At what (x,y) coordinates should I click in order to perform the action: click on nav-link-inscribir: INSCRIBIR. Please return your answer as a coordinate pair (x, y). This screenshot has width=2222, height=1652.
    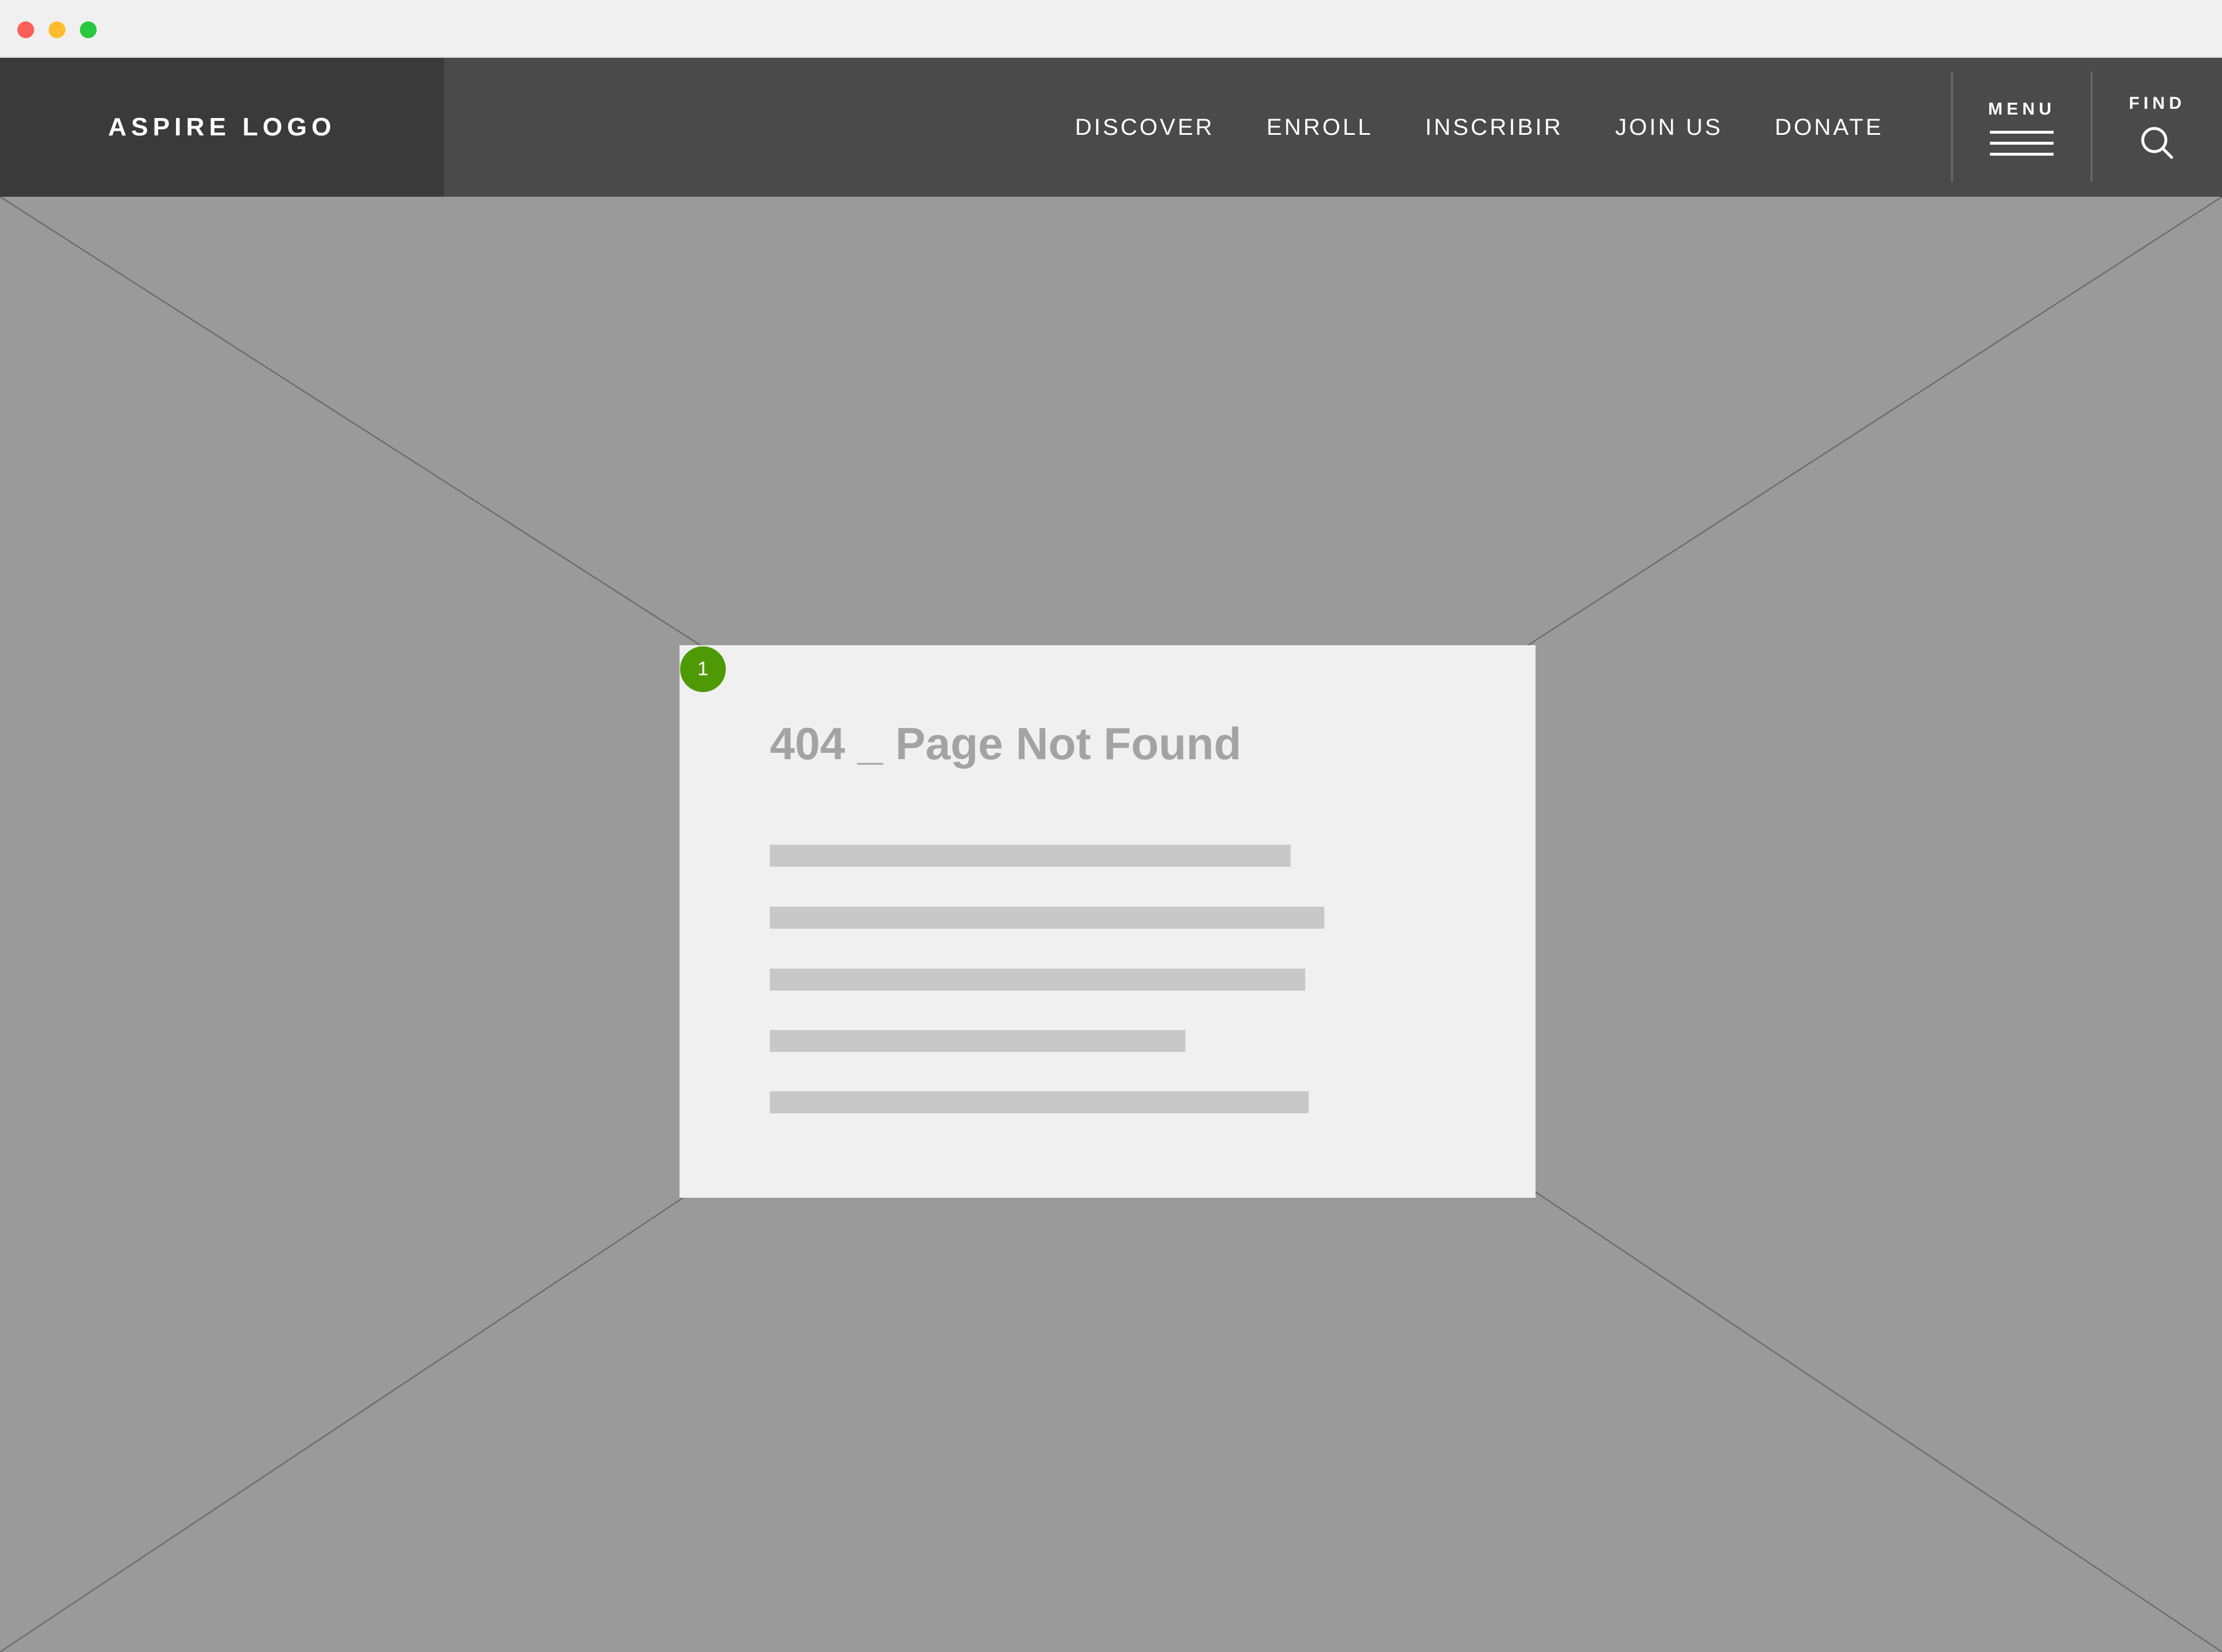
    Looking at the image, I should click on (1494, 128).